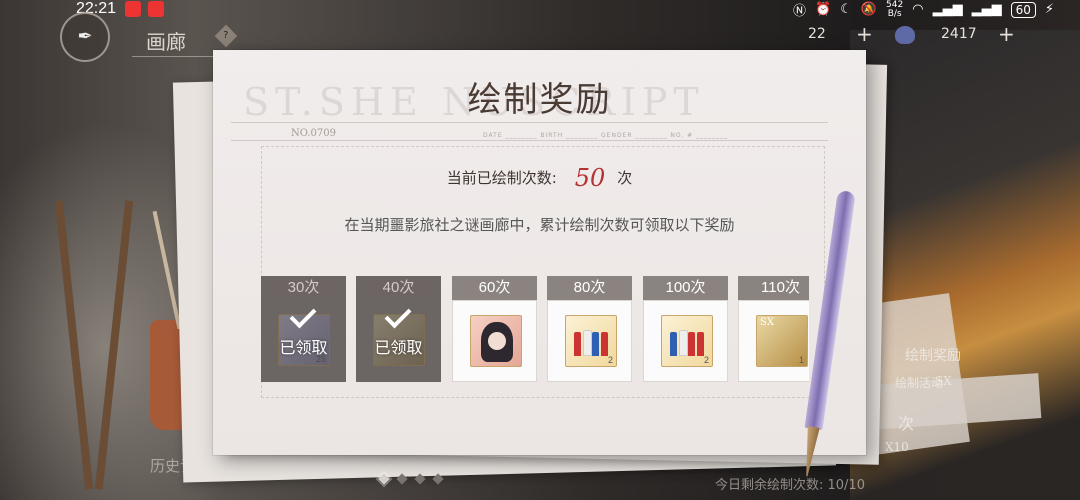  Describe the element at coordinates (943, 381) in the screenshot. I see `bg-badge: SX` at that location.